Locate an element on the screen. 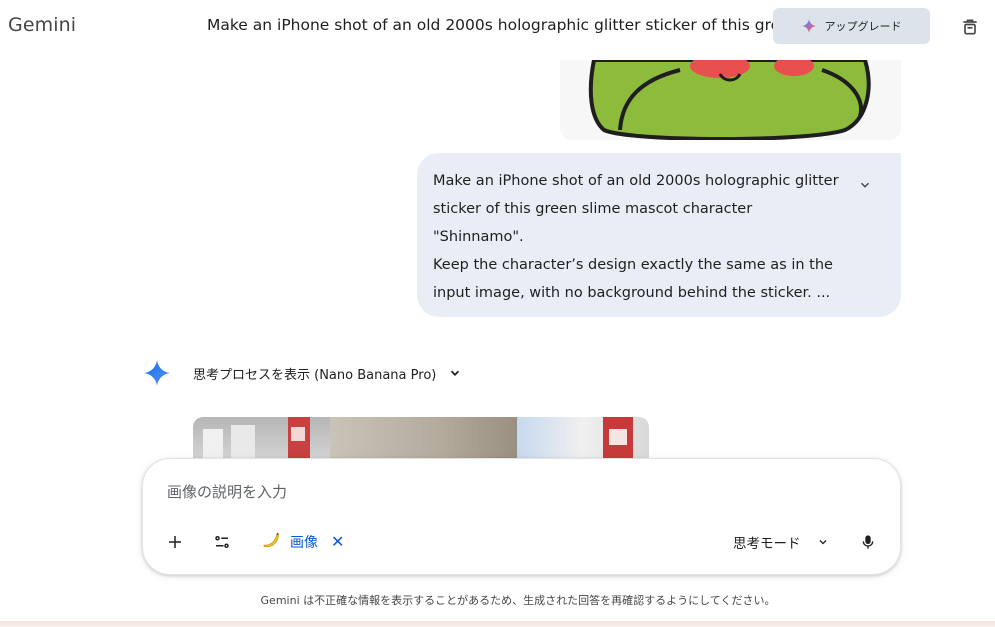  delete-chat-button is located at coordinates (970, 27).